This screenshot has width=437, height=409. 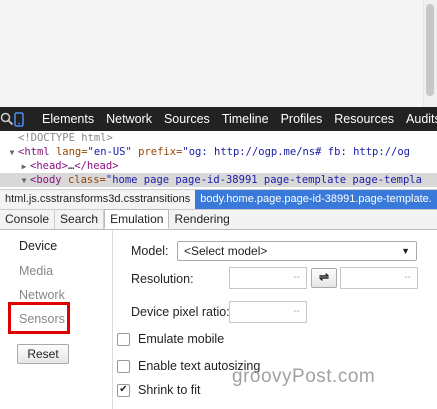 What do you see at coordinates (42, 295) in the screenshot?
I see `sidebar-item-network: Network` at bounding box center [42, 295].